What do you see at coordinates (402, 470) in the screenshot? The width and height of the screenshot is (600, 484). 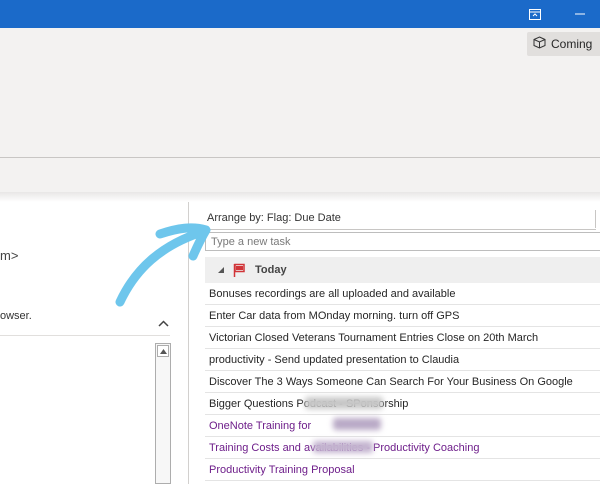 I see `task-item: Productivity Training Proposal` at bounding box center [402, 470].